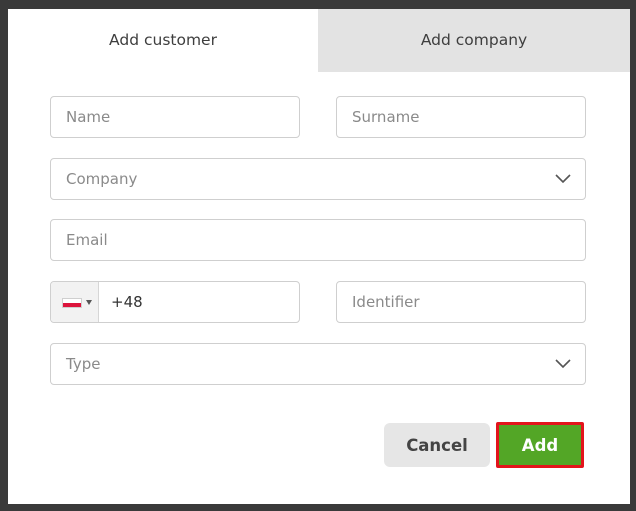 The image size is (636, 511). I want to click on name-field, so click(175, 117).